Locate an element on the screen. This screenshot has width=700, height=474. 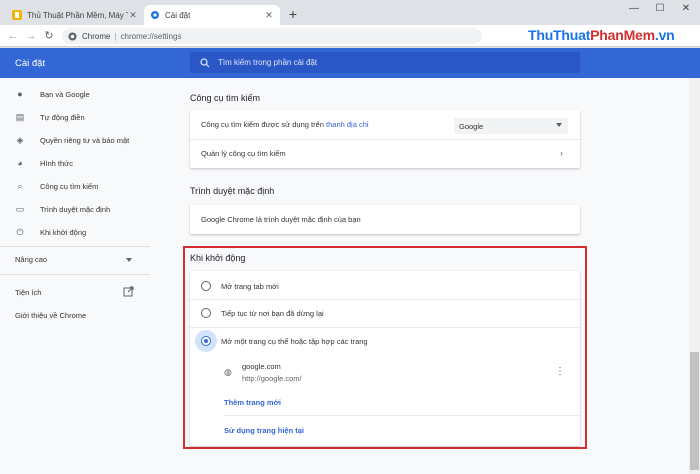
tab-title: Thủ Thuật Phần Mềm, Máy Tính is located at coordinates (77, 15).